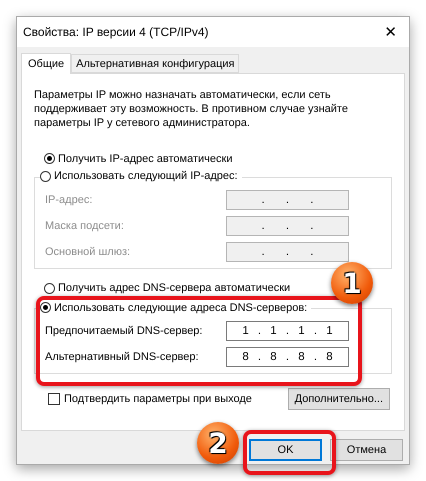 This screenshot has width=426, height=481. What do you see at coordinates (287, 357) in the screenshot?
I see `ip-field: 8 . 8 . 8 . 8` at bounding box center [287, 357].